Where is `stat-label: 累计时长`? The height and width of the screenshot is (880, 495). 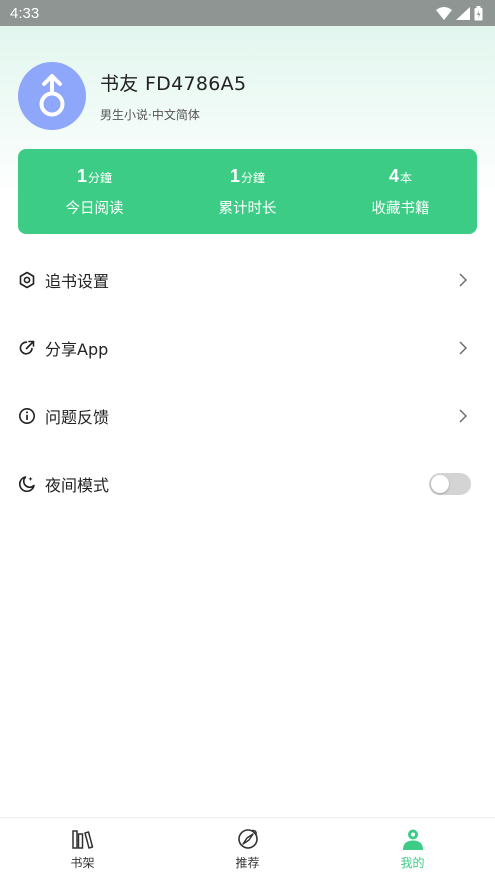
stat-label: 累计时长 is located at coordinates (247, 208).